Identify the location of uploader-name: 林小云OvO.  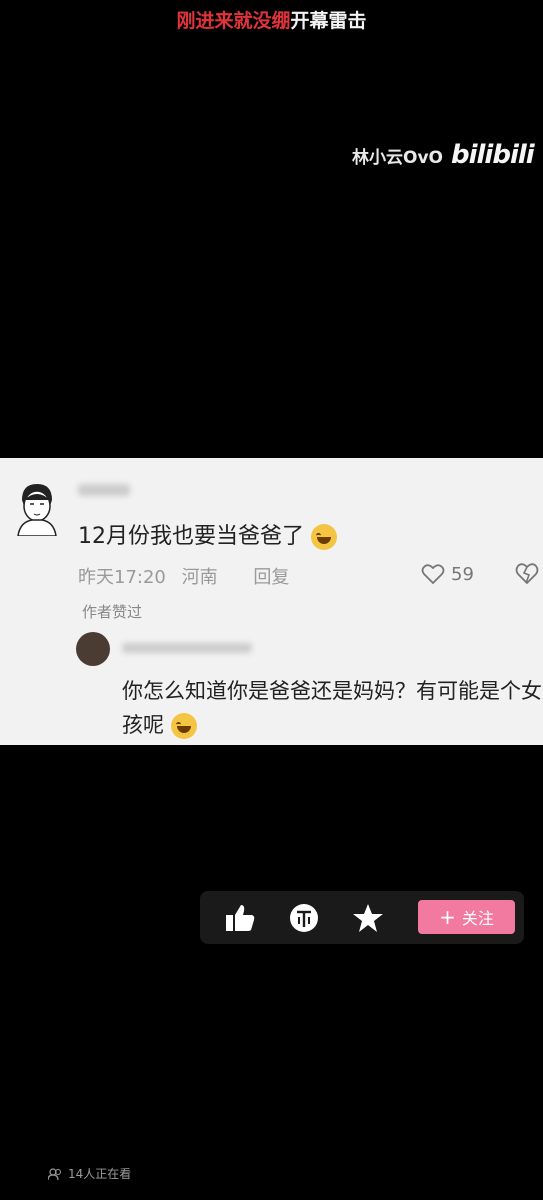
(397, 157).